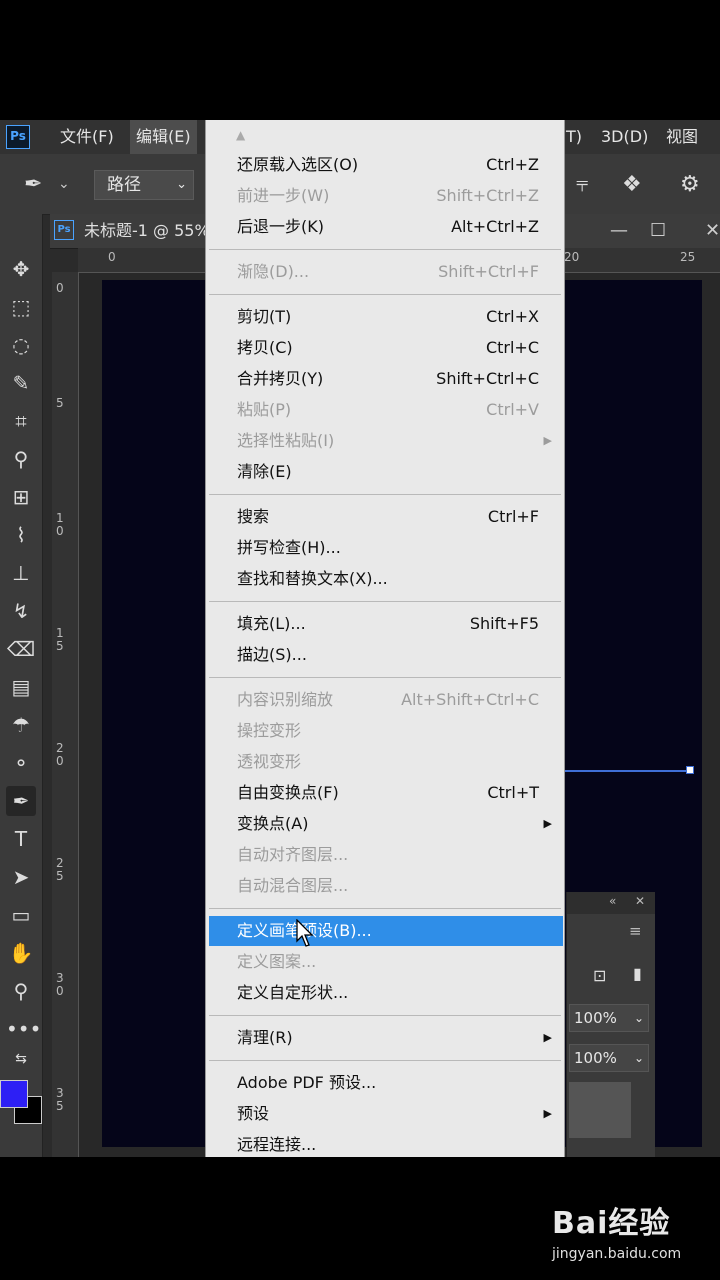 This screenshot has width=720, height=1280. Describe the element at coordinates (599, 975) in the screenshot. I see `lock-icon: ⊡` at that location.